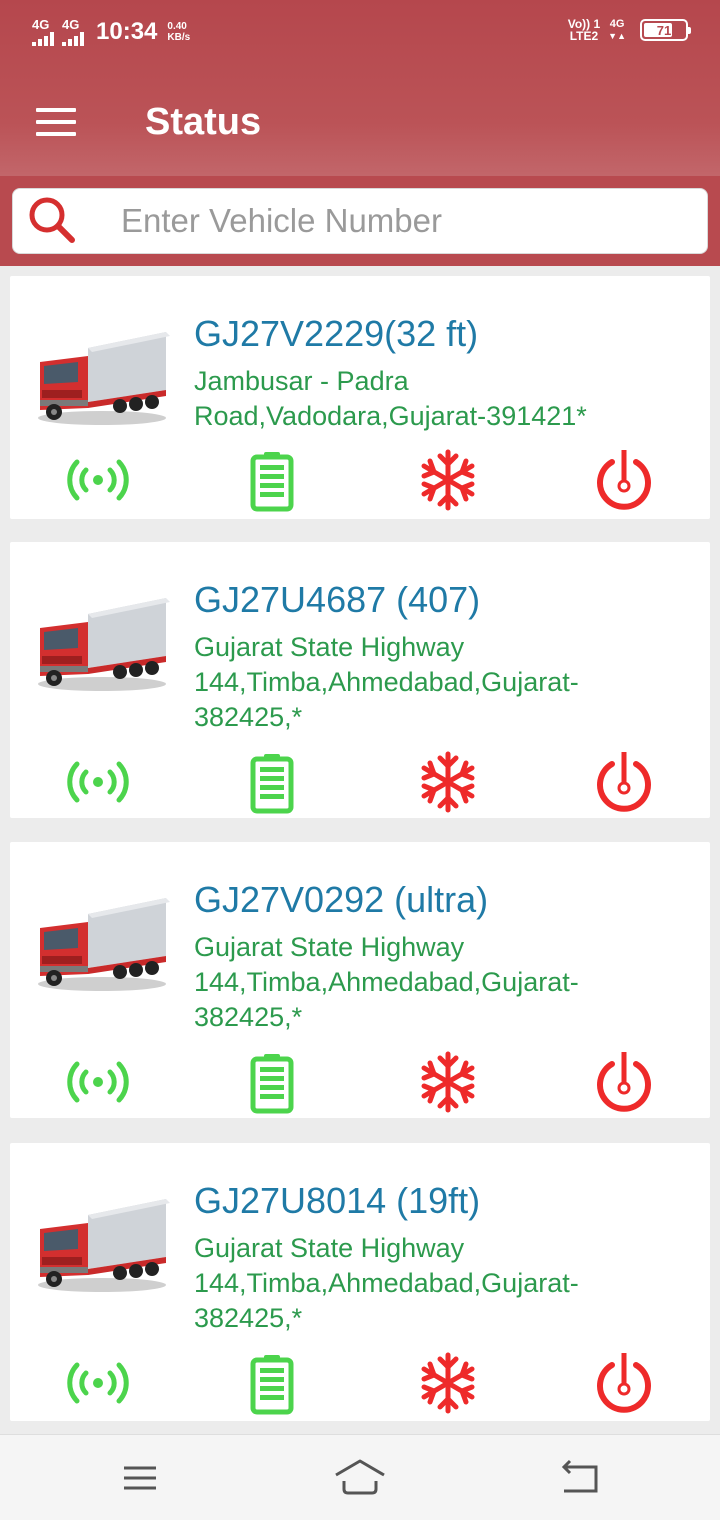 Image resolution: width=720 pixels, height=1520 pixels. I want to click on volte-indicator: Vo)) 1 LTE2, so click(584, 30).